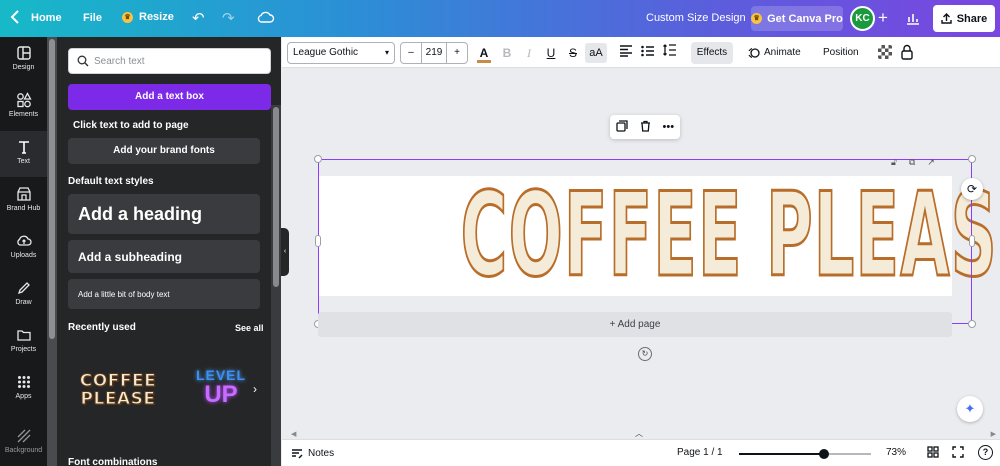  Describe the element at coordinates (712, 53) in the screenshot. I see `effects-button: Effects` at that location.